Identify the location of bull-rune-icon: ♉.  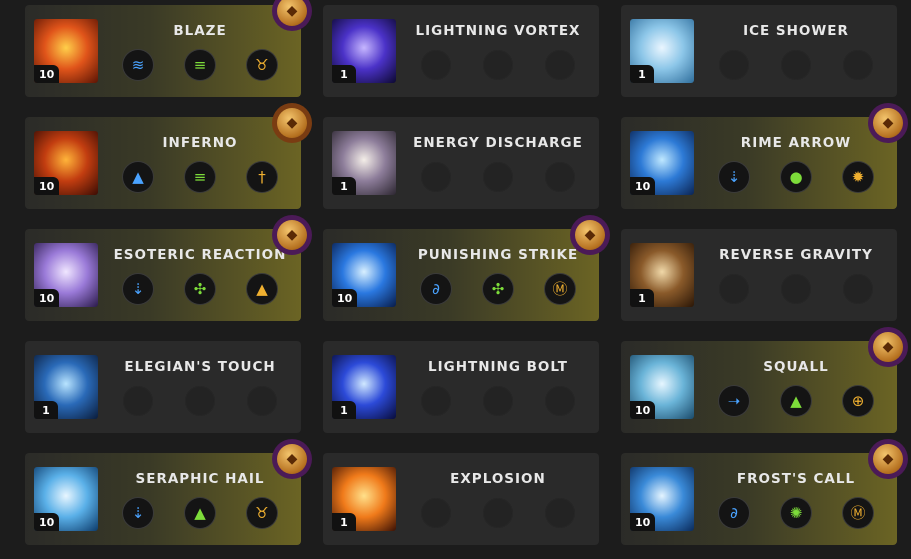
(262, 512).